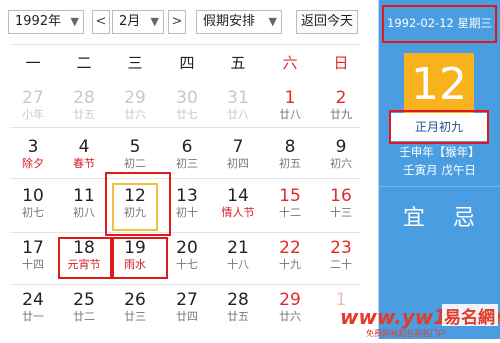 The height and width of the screenshot is (343, 500). What do you see at coordinates (290, 98) in the screenshot?
I see `day-number: 1` at bounding box center [290, 98].